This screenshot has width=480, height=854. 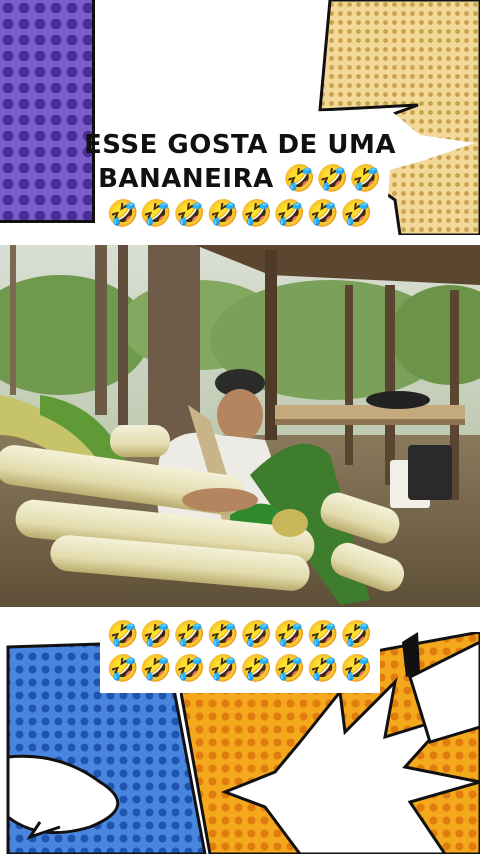 I want to click on emoji-row-1: 🤣🤣🤣🤣🤣🤣🤣🤣, so click(x=240, y=635).